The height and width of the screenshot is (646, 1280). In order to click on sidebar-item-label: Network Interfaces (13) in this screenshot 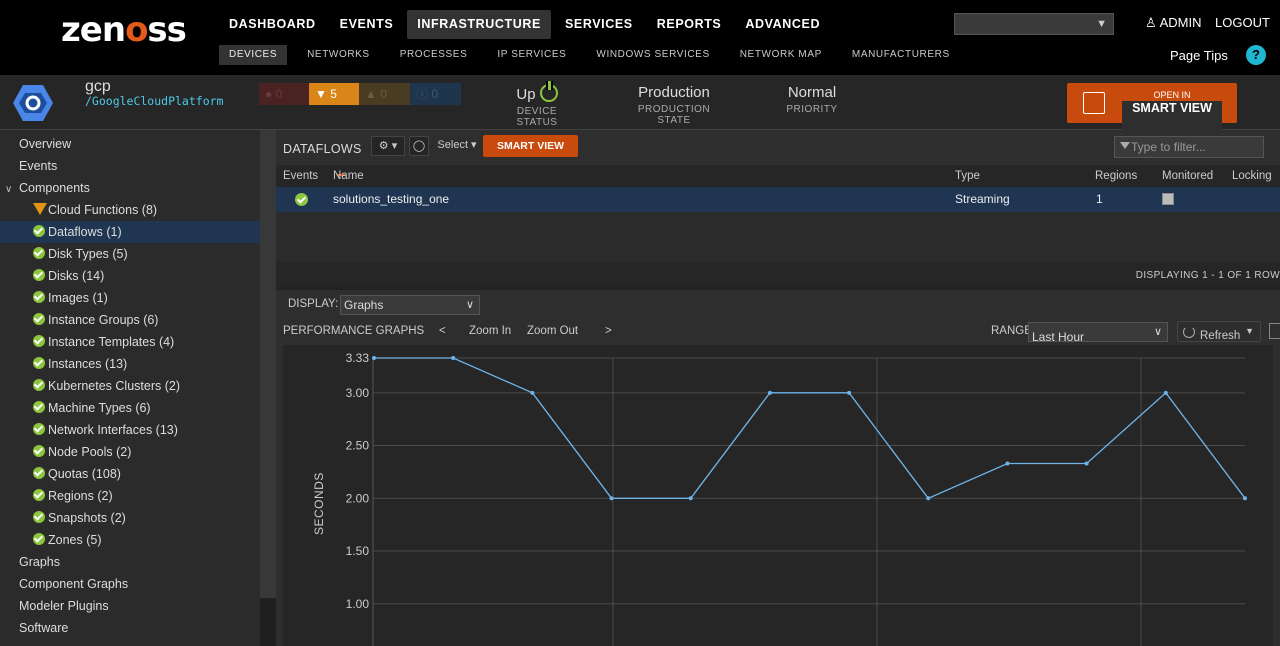, I will do `click(113, 430)`.